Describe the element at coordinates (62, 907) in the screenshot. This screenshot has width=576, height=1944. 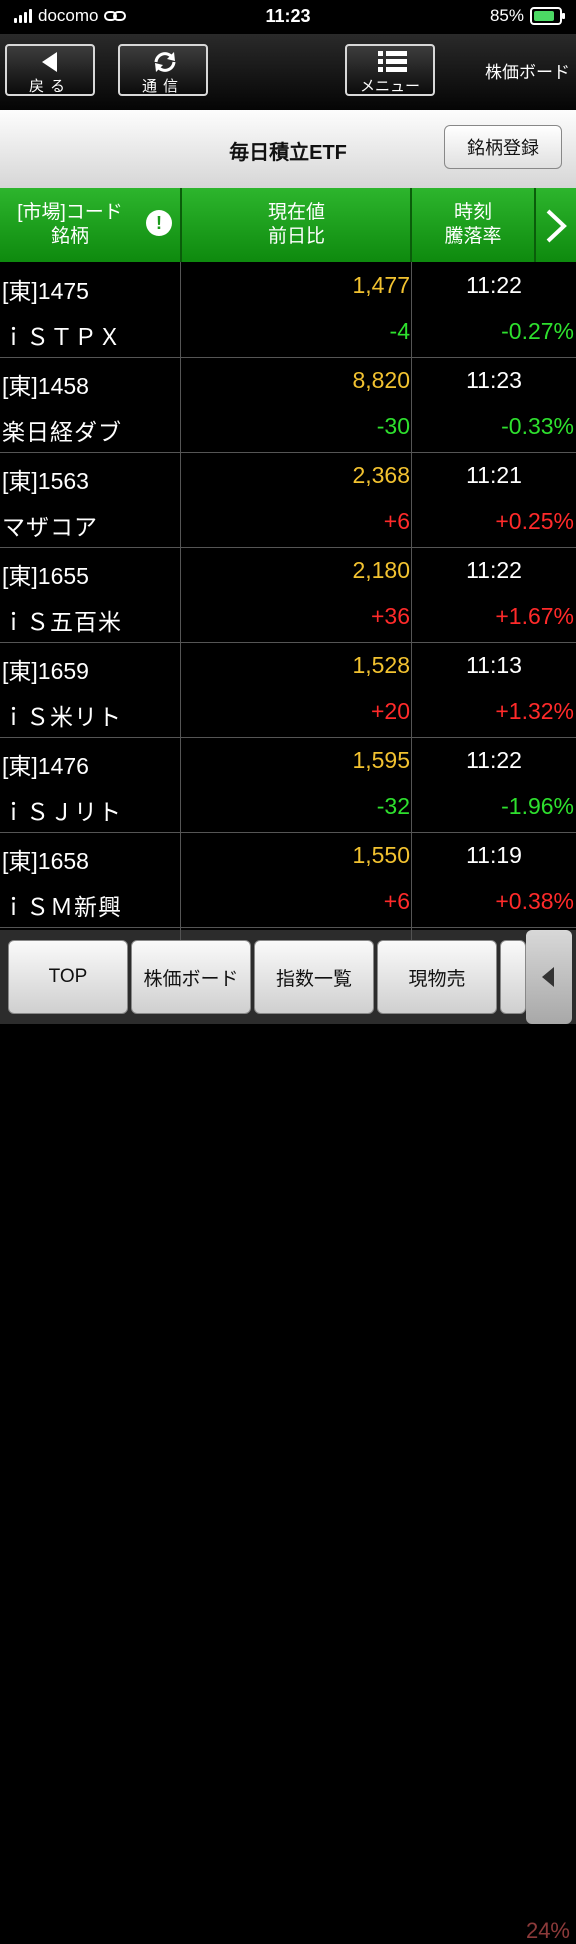
I see `stock-name: ｉＳＭ新興` at that location.